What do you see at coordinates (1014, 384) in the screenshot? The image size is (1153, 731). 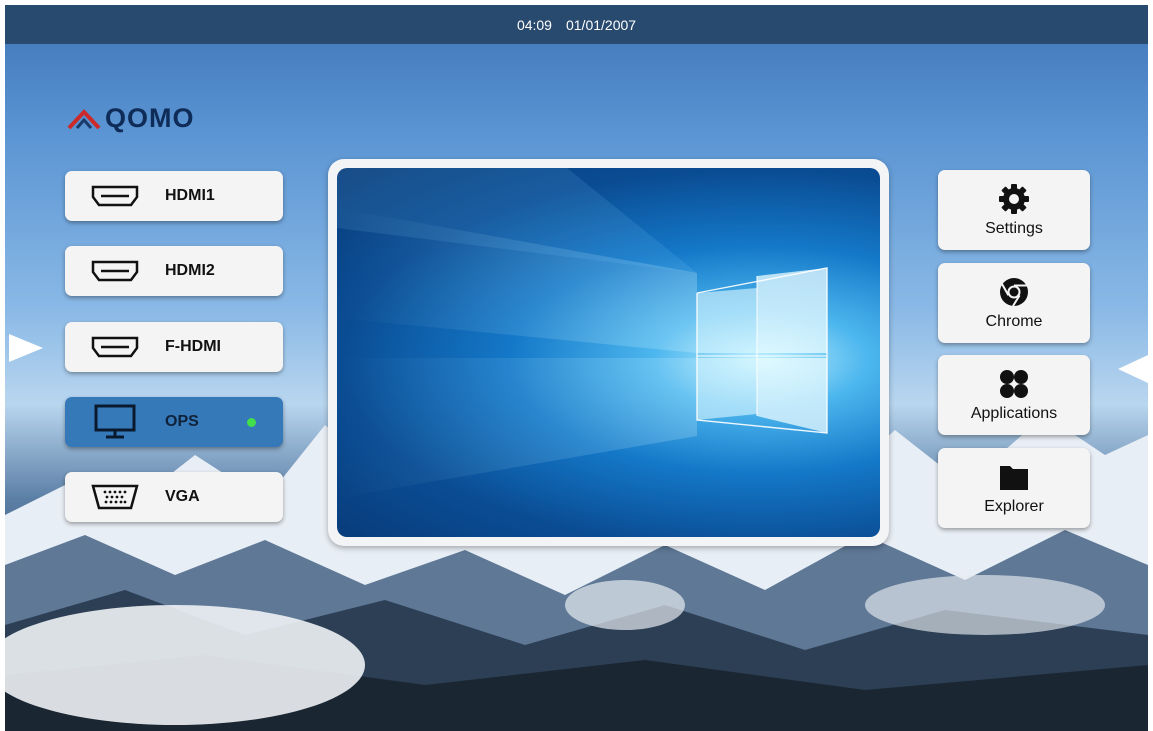 I see `apps-grid-icon` at bounding box center [1014, 384].